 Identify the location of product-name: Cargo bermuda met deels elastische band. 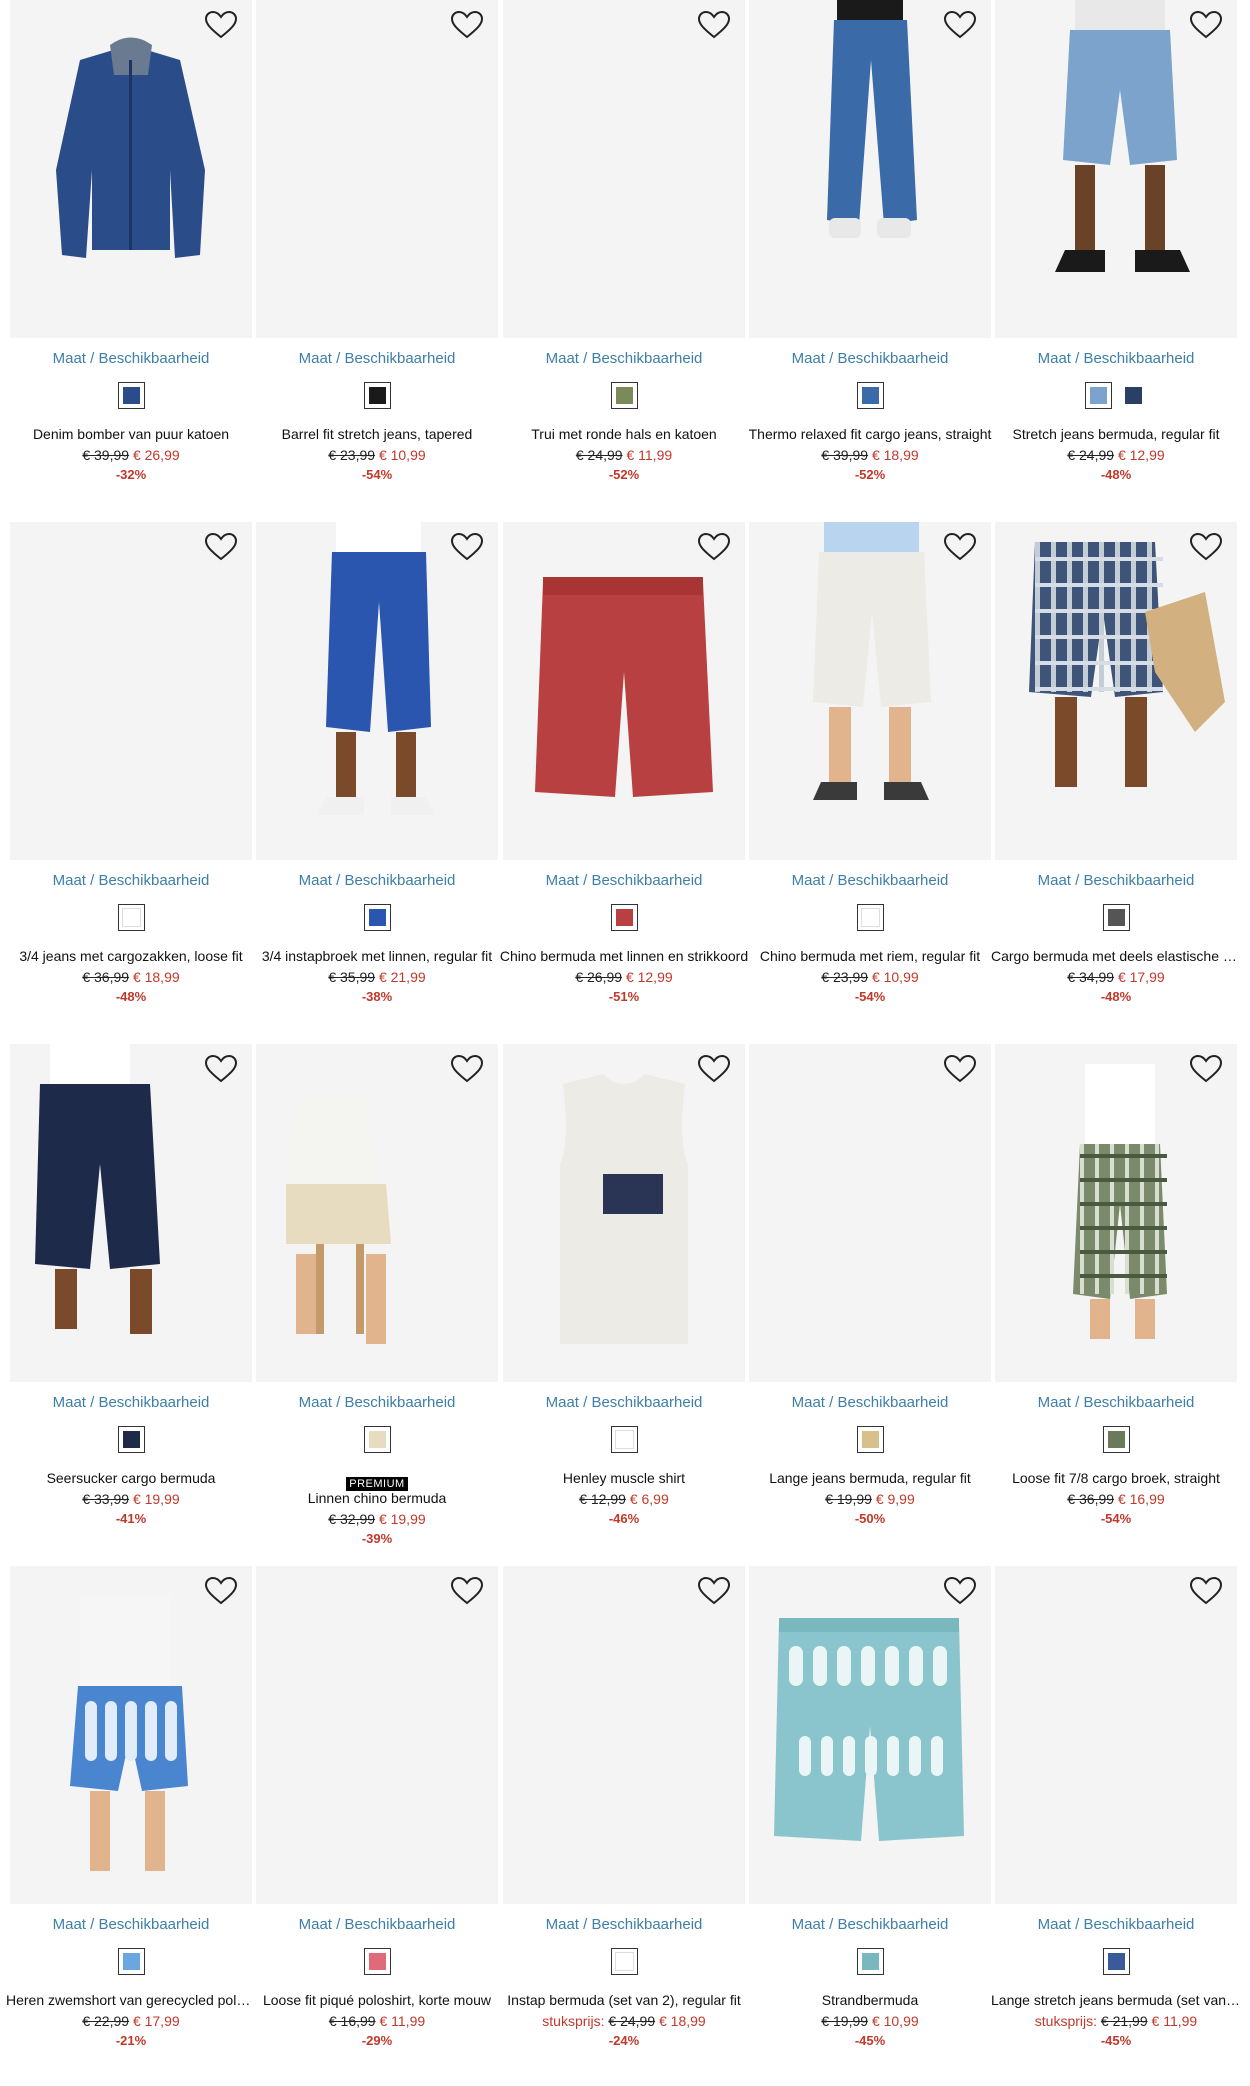
(1116, 956).